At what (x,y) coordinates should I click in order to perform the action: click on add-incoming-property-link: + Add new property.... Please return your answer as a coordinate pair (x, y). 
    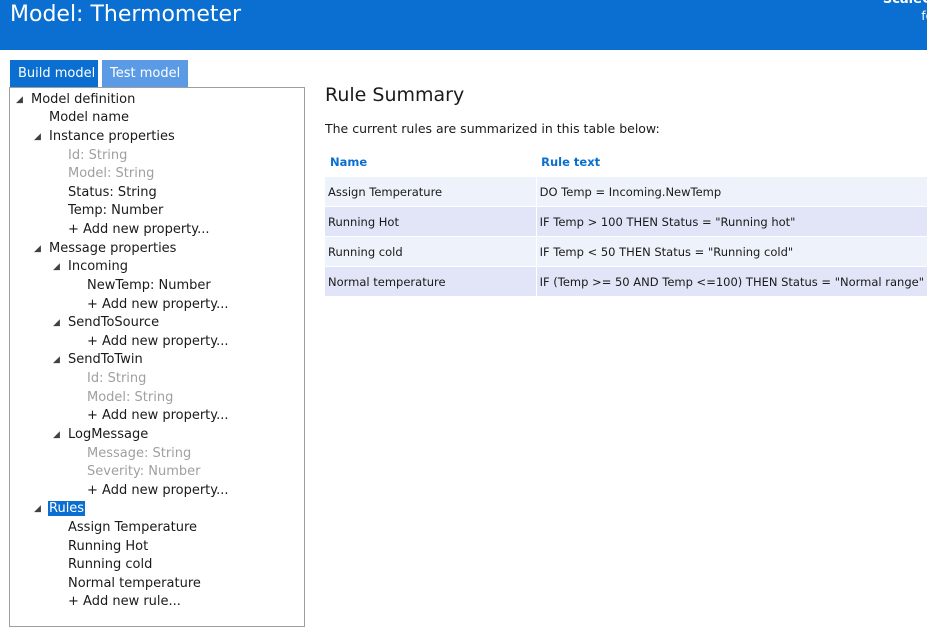
    Looking at the image, I should click on (158, 305).